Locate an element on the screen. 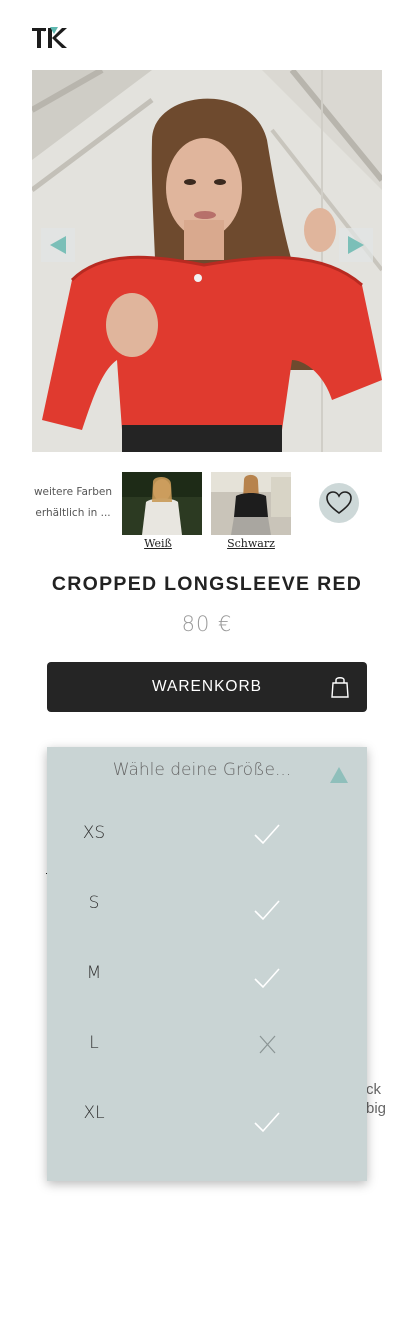  color-swatch-white is located at coordinates (162, 503).